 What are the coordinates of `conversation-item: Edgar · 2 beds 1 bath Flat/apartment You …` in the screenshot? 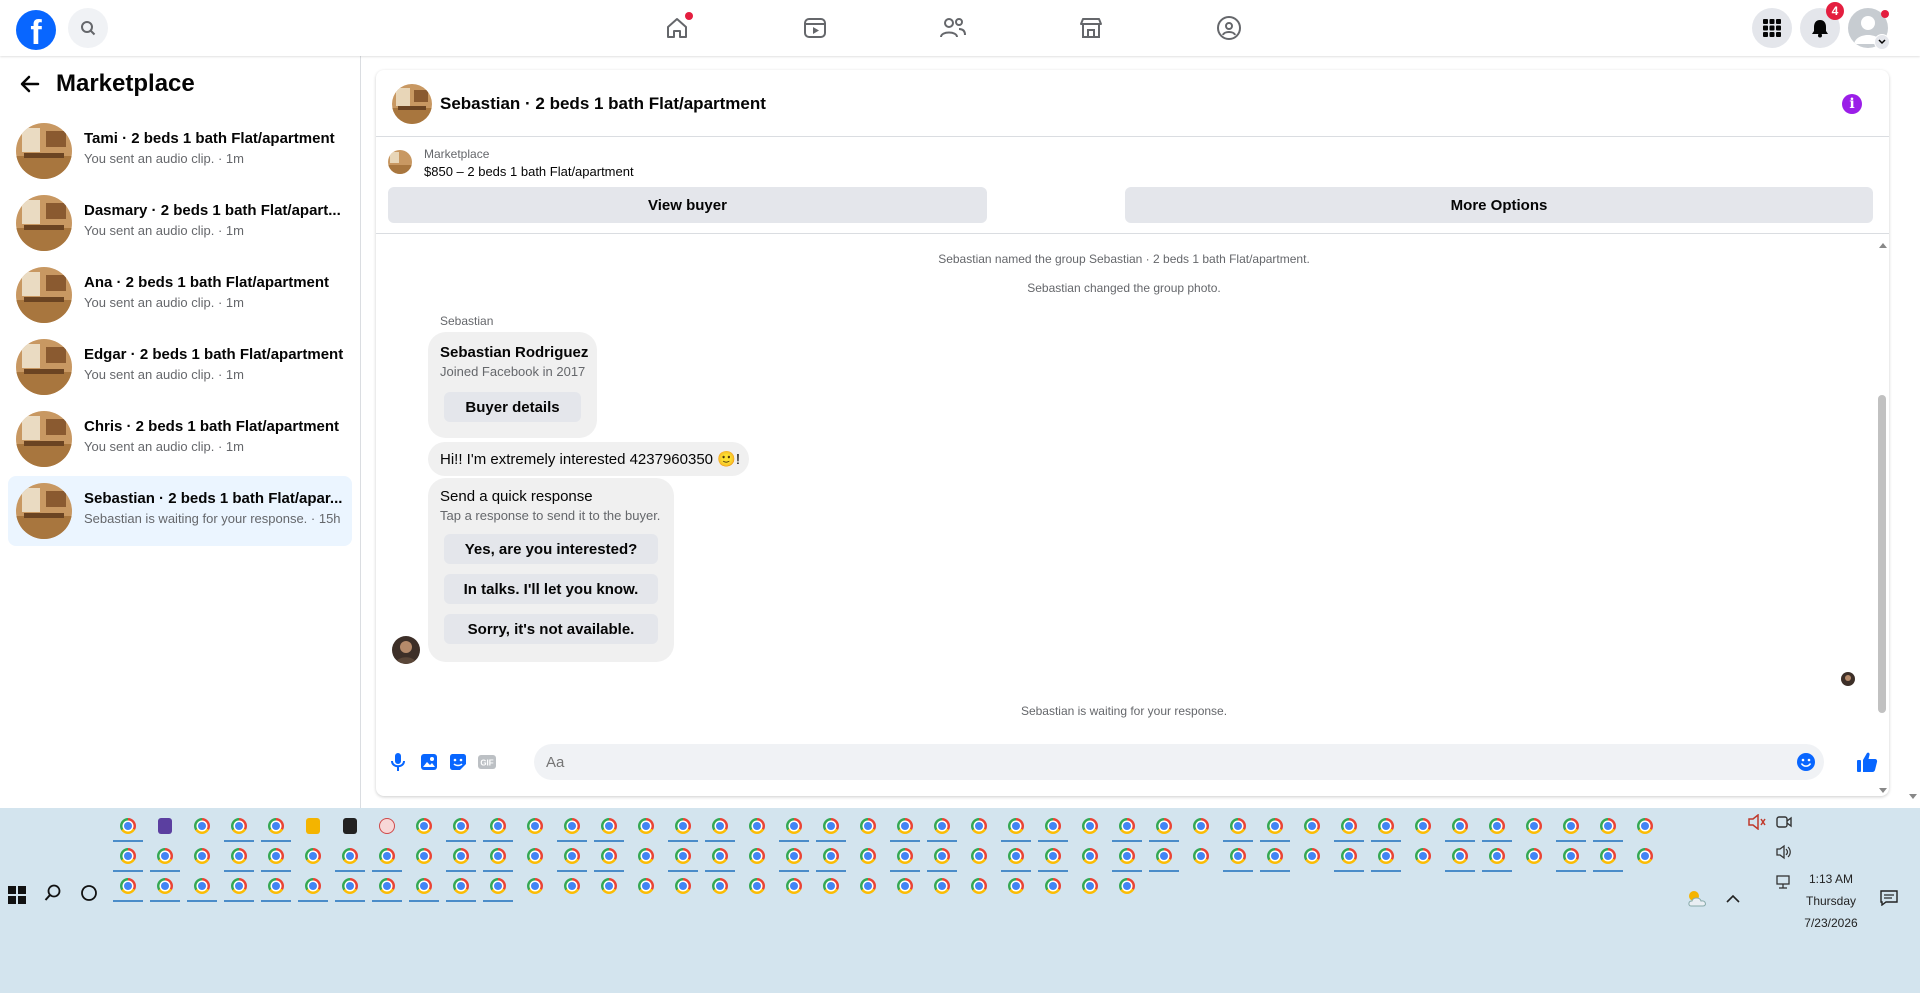 It's located at (180, 367).